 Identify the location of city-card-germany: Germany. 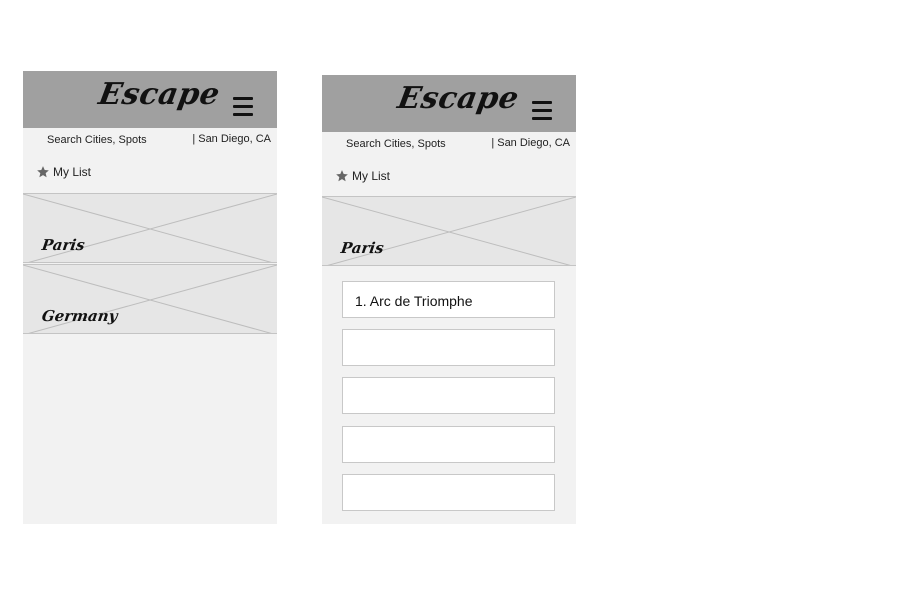
(150, 299).